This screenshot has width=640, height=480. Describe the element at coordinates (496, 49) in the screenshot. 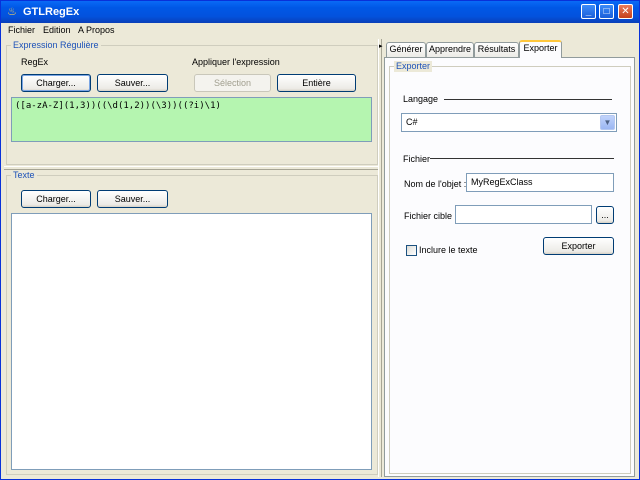

I see `tab-resultats: Résultats` at that location.